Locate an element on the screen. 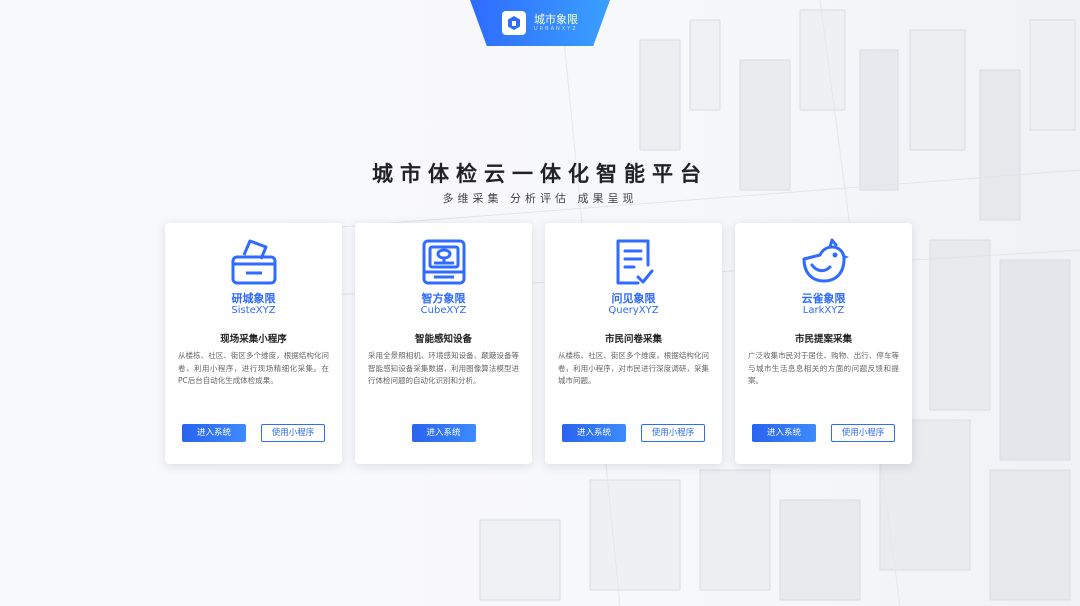  product-title: 现场采集小程序 is located at coordinates (253, 339).